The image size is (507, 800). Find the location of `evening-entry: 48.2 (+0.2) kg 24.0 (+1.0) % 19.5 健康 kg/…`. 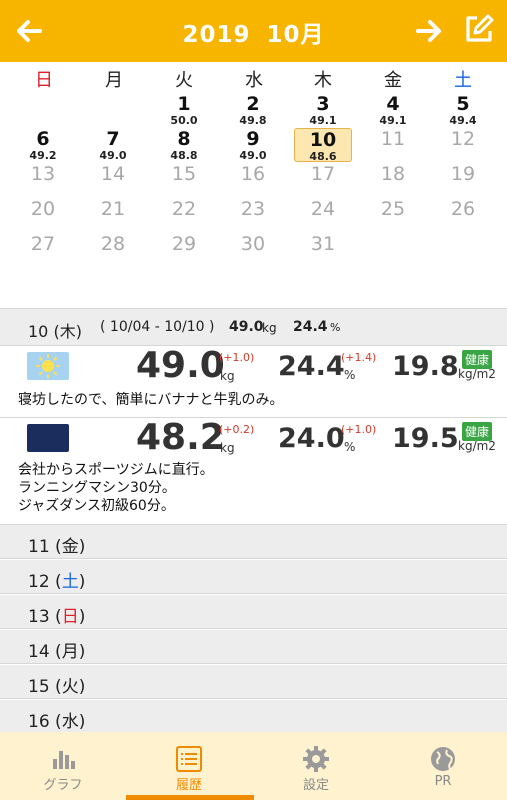

evening-entry: 48.2 (+0.2) kg 24.0 (+1.0) % 19.5 健康 kg/… is located at coordinates (253, 470).